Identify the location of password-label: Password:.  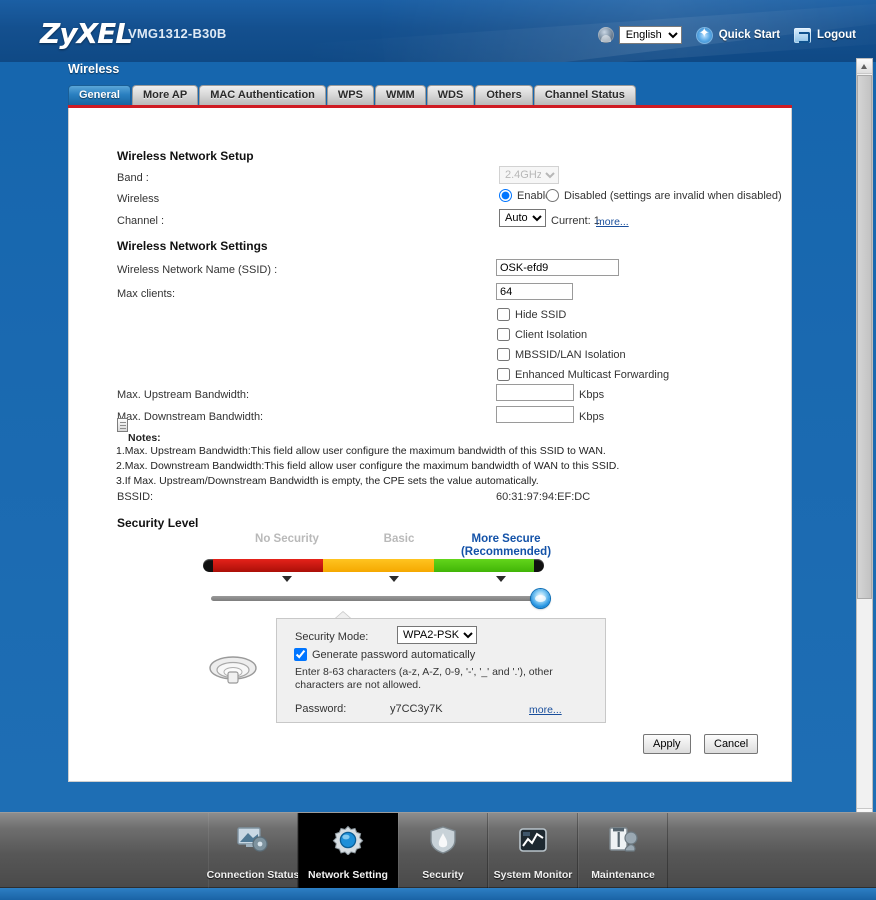
(321, 709).